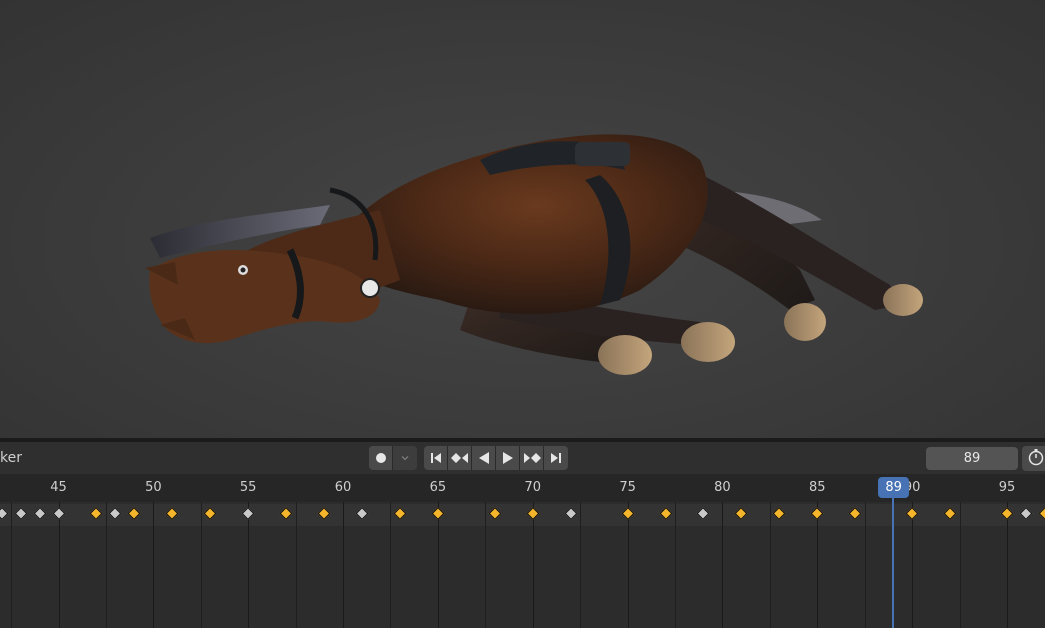 This screenshot has height=628, width=1045. I want to click on play-button, so click(508, 458).